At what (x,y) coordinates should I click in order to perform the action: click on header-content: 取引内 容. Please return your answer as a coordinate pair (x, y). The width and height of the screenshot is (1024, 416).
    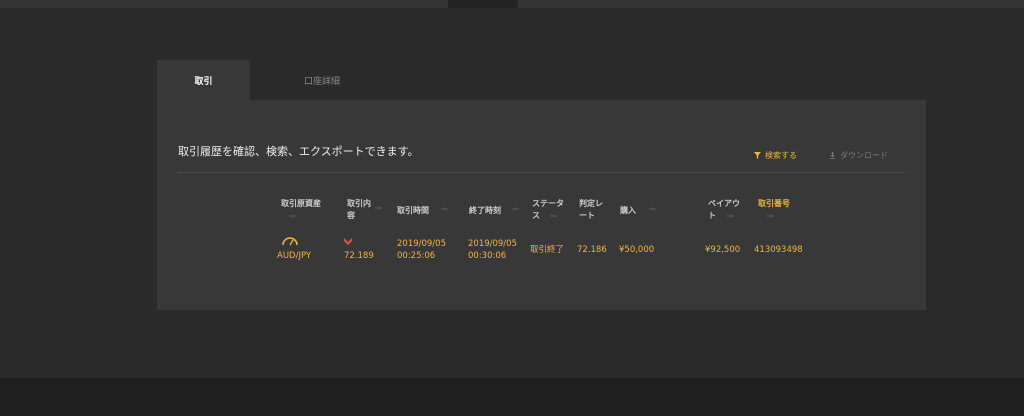
    Looking at the image, I should click on (359, 210).